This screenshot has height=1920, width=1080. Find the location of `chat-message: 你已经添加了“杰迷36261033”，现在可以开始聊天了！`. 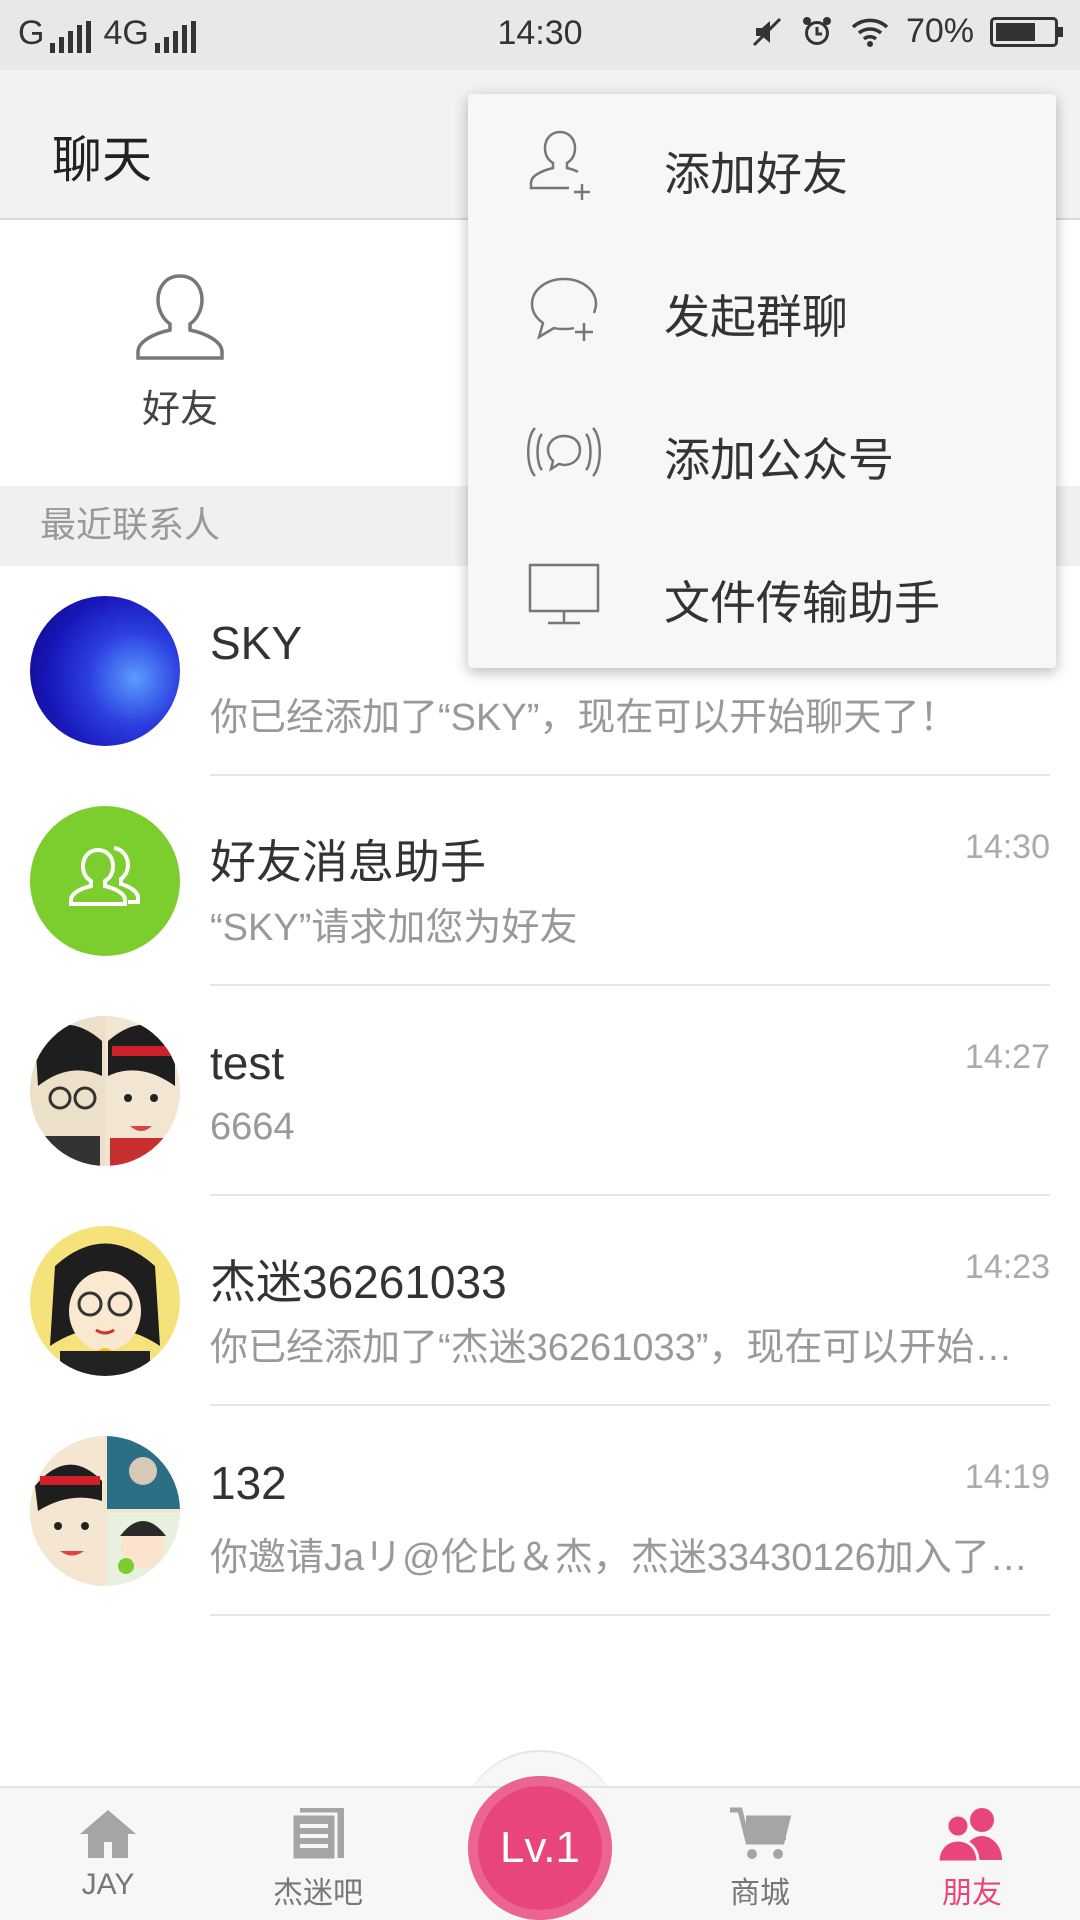

chat-message: 你已经添加了“杰迷36261033”，现在可以开始聊天了！ is located at coordinates (630, 1348).